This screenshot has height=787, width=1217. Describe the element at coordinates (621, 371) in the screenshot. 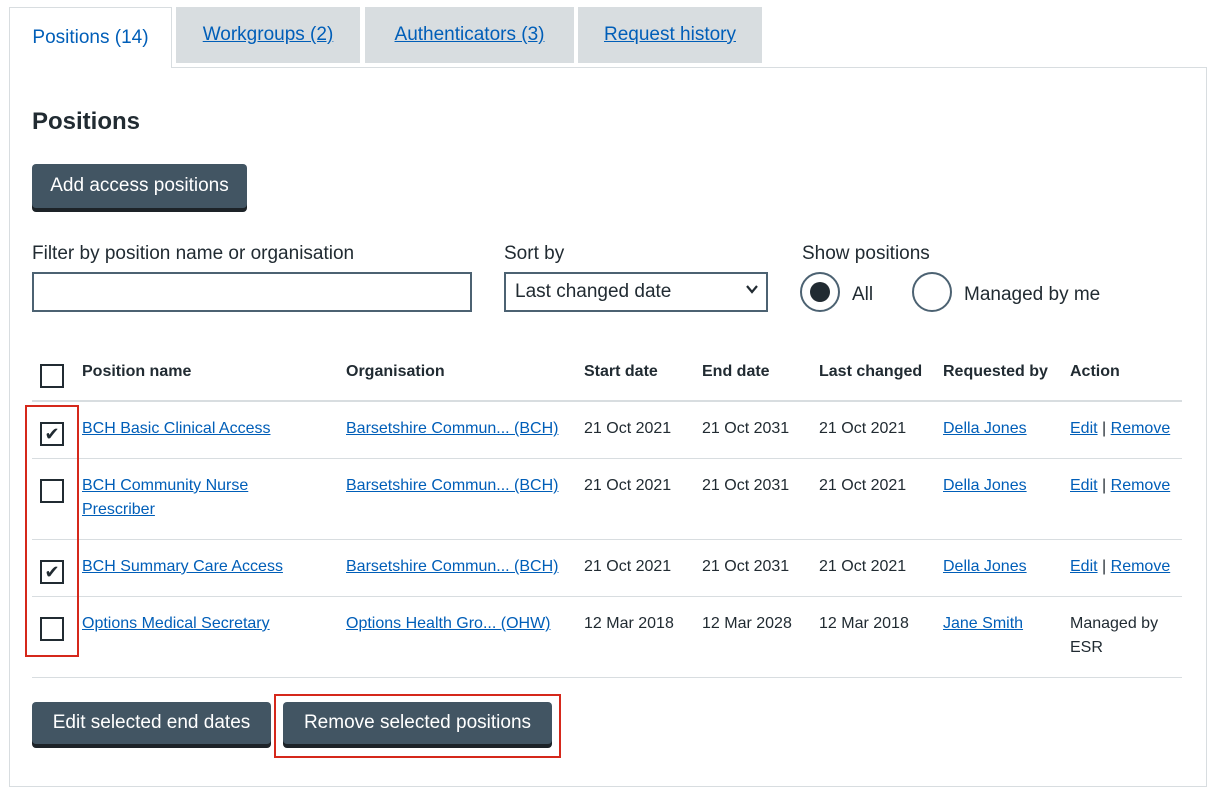

I see `header-start-date: Start date` at that location.